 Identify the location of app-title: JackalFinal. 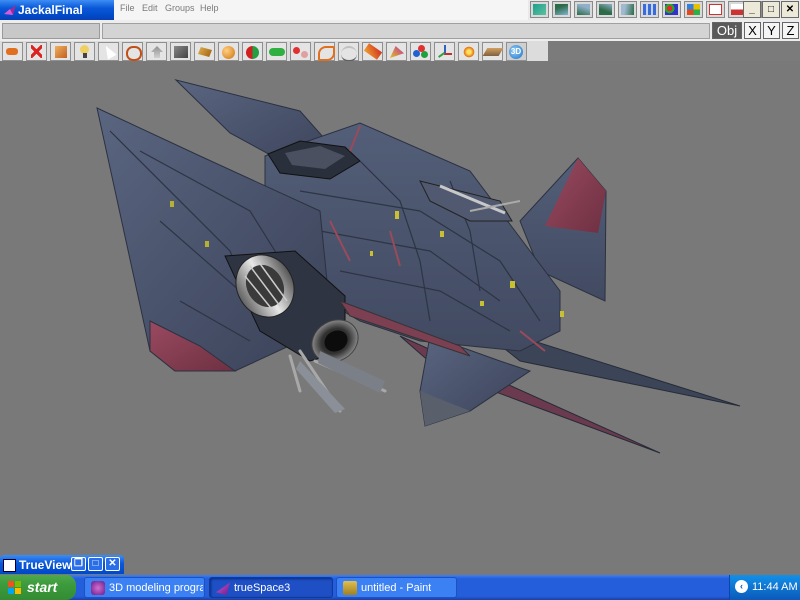
(57, 10).